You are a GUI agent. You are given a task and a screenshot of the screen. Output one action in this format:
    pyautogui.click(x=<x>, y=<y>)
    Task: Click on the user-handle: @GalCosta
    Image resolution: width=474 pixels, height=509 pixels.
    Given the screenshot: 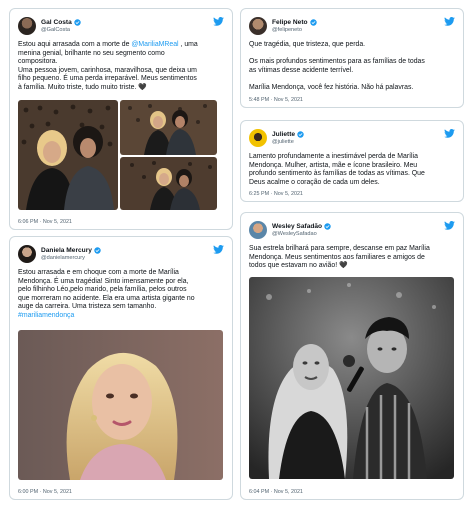 What is the action you would take?
    pyautogui.click(x=61, y=30)
    